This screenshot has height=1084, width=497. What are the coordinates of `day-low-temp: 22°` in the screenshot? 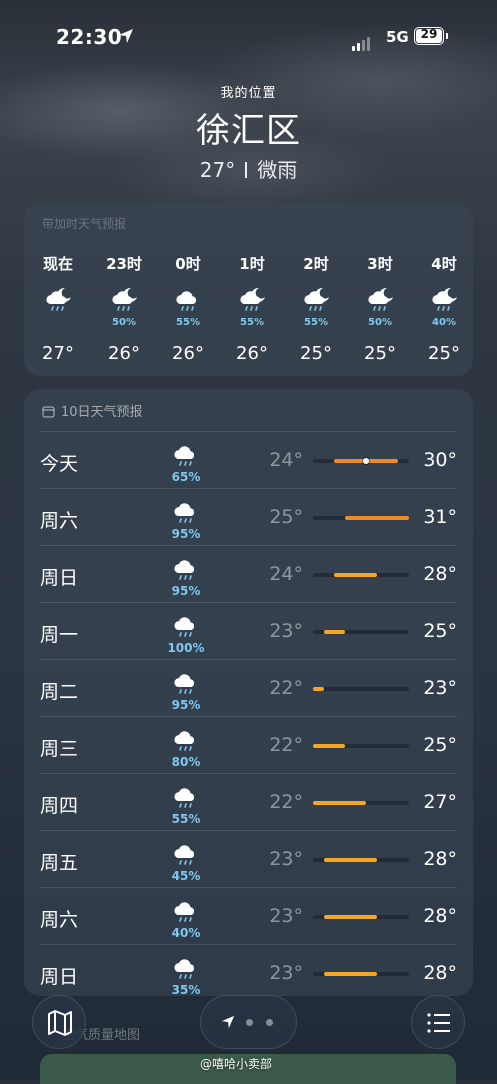 It's located at (286, 745).